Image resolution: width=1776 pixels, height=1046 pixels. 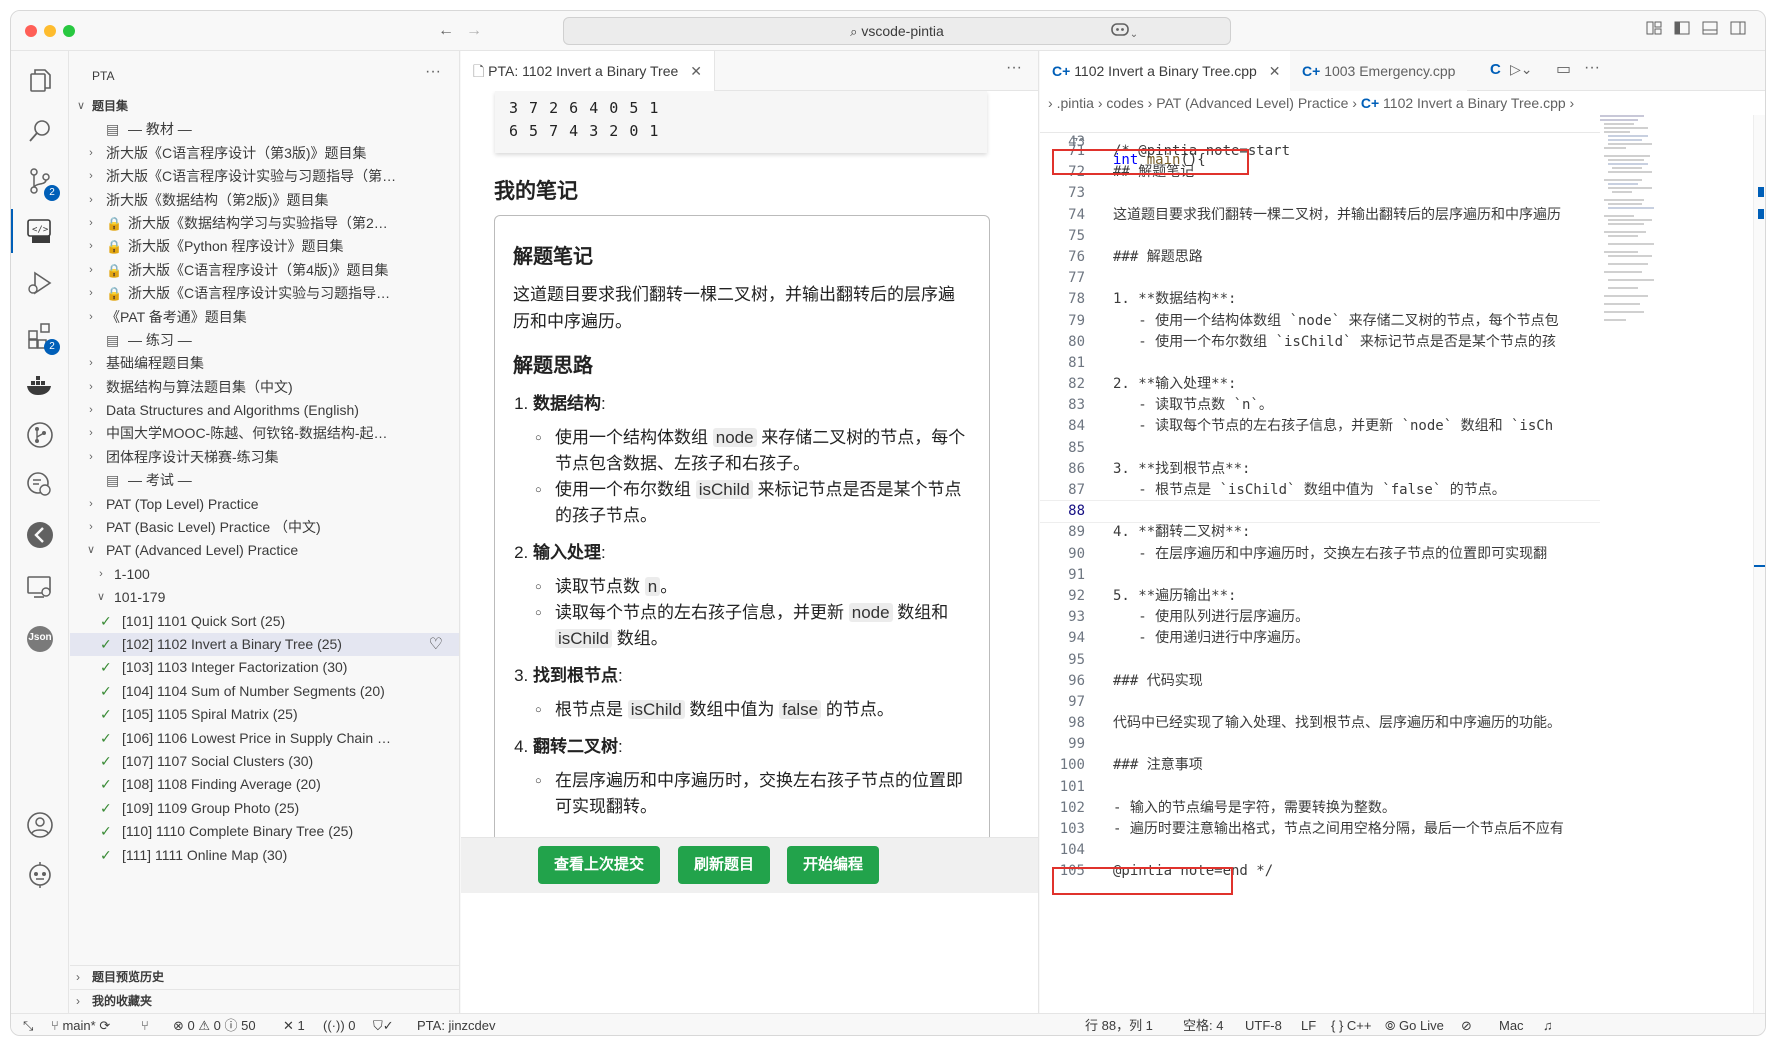 What do you see at coordinates (724, 865) in the screenshot?
I see `refresh-problem-button: 刷新题目` at bounding box center [724, 865].